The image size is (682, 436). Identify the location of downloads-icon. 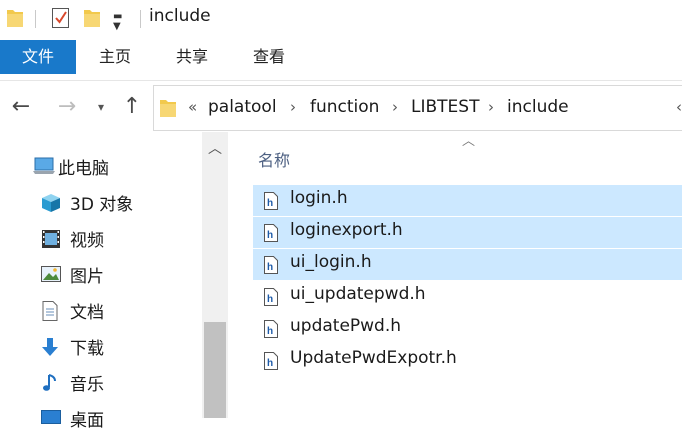
(51, 346).